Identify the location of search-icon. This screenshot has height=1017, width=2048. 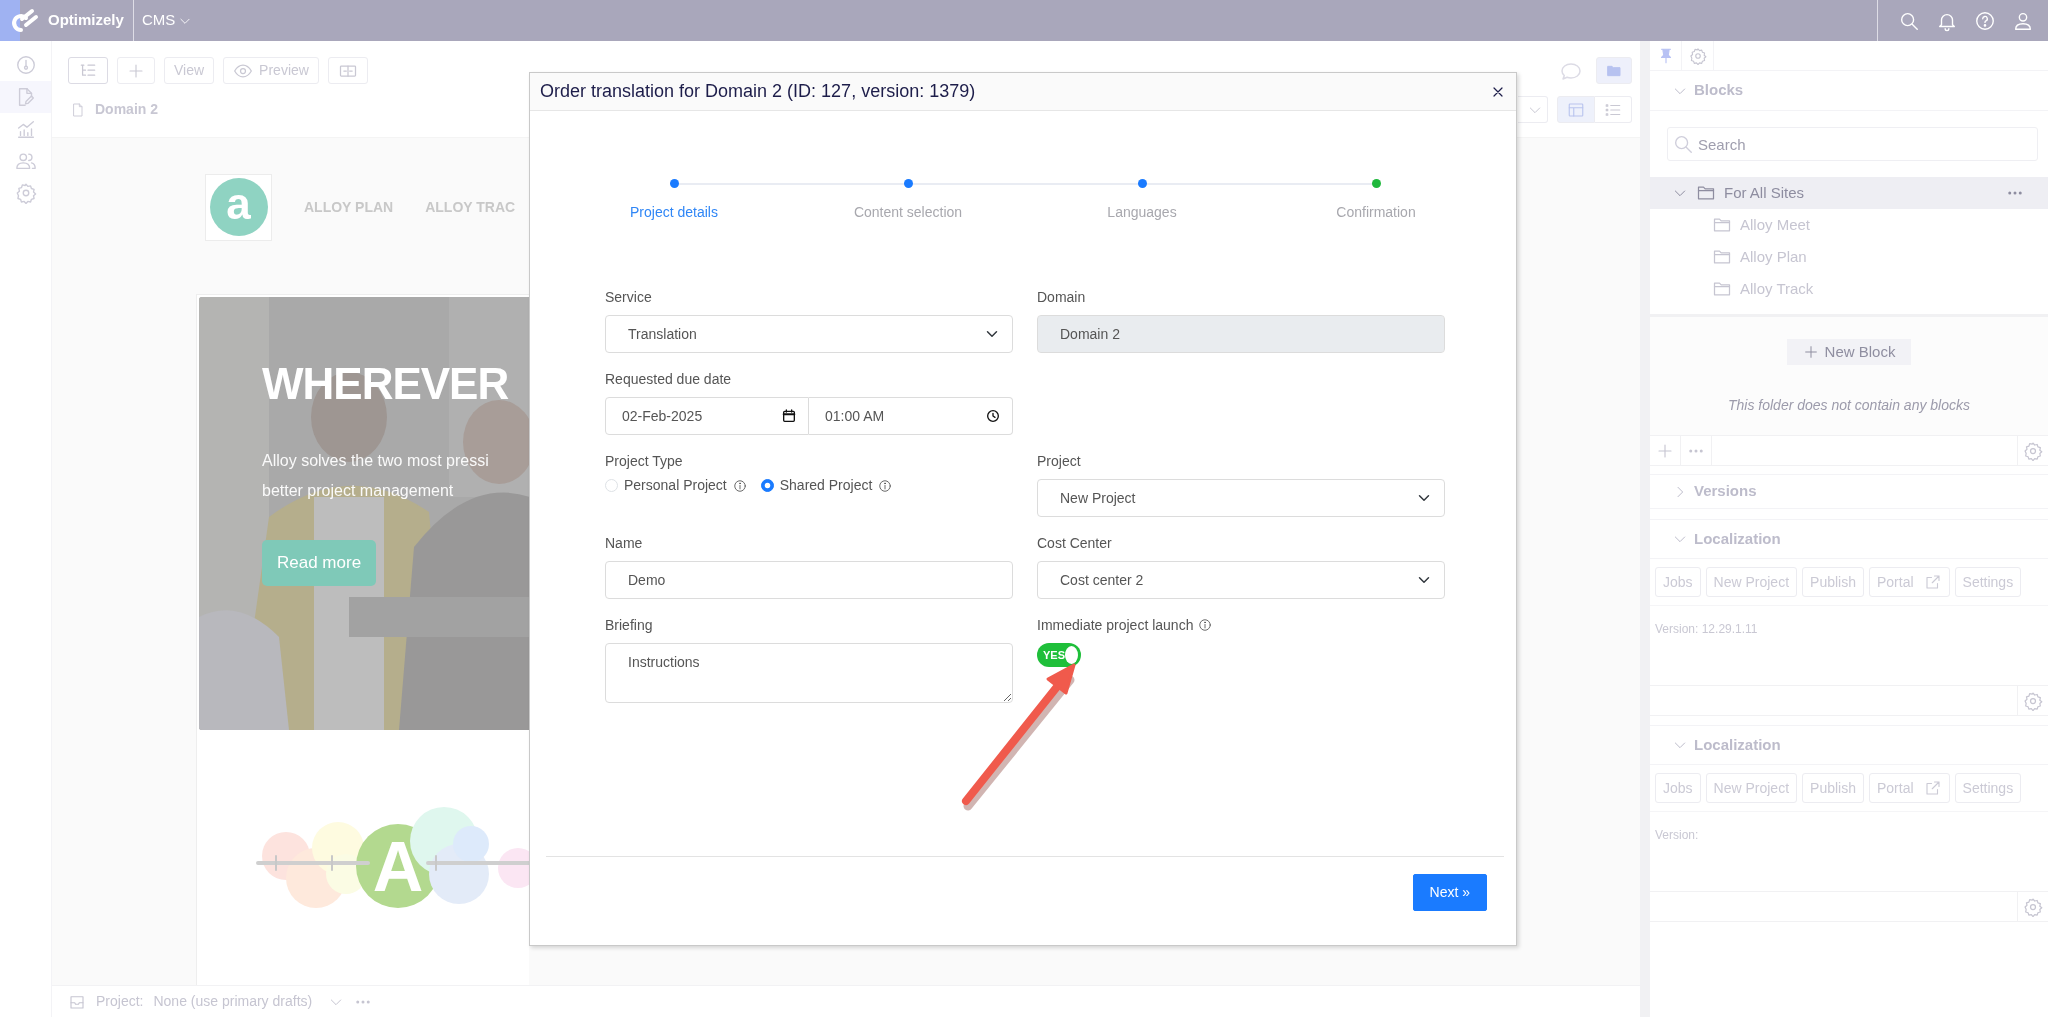
(1683, 144).